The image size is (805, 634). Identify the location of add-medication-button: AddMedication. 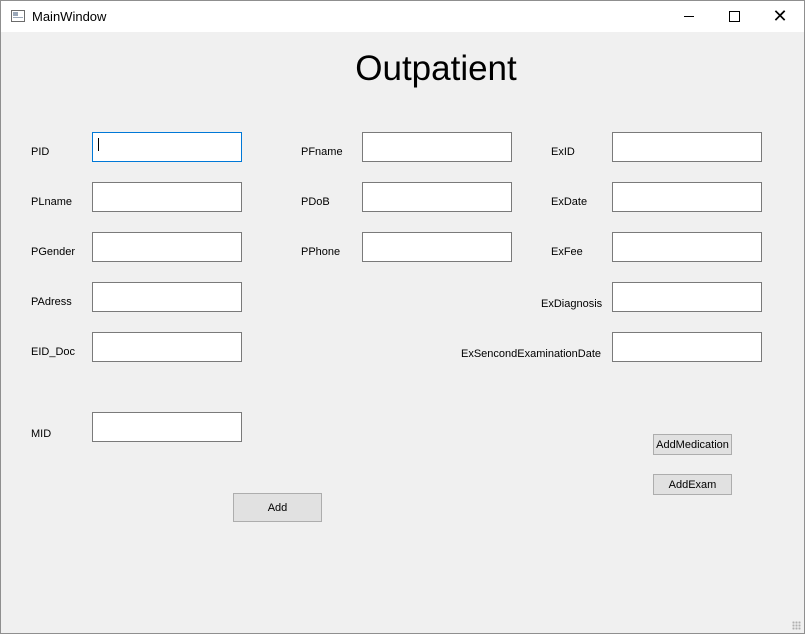
(692, 444).